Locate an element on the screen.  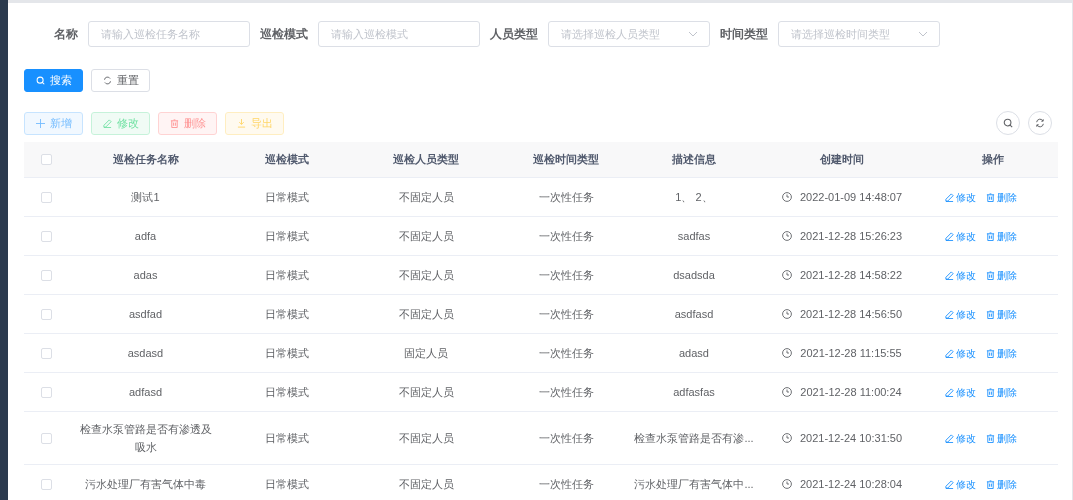
table-cell-text: 2022-01-09 14:48:07 is located at coordinates (851, 197).